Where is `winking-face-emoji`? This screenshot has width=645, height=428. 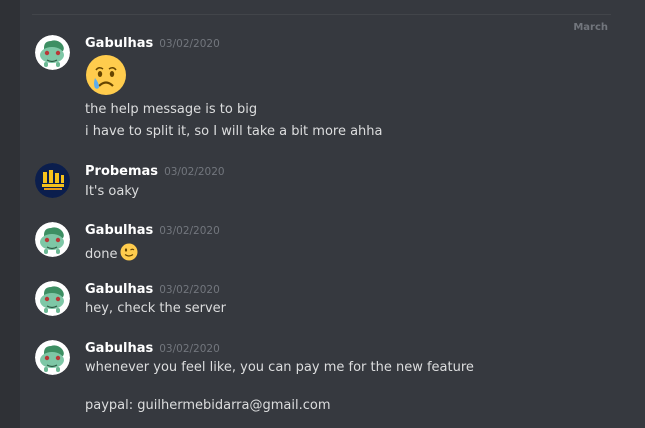 winking-face-emoji is located at coordinates (129, 254).